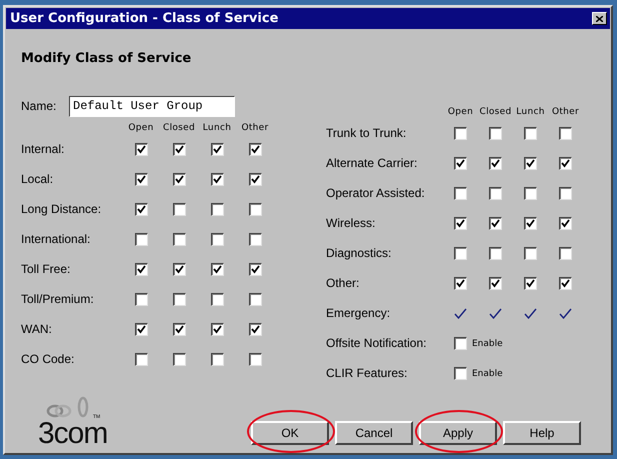 Image resolution: width=617 pixels, height=459 pixels. Describe the element at coordinates (542, 433) in the screenshot. I see `dialog-button: Help` at that location.